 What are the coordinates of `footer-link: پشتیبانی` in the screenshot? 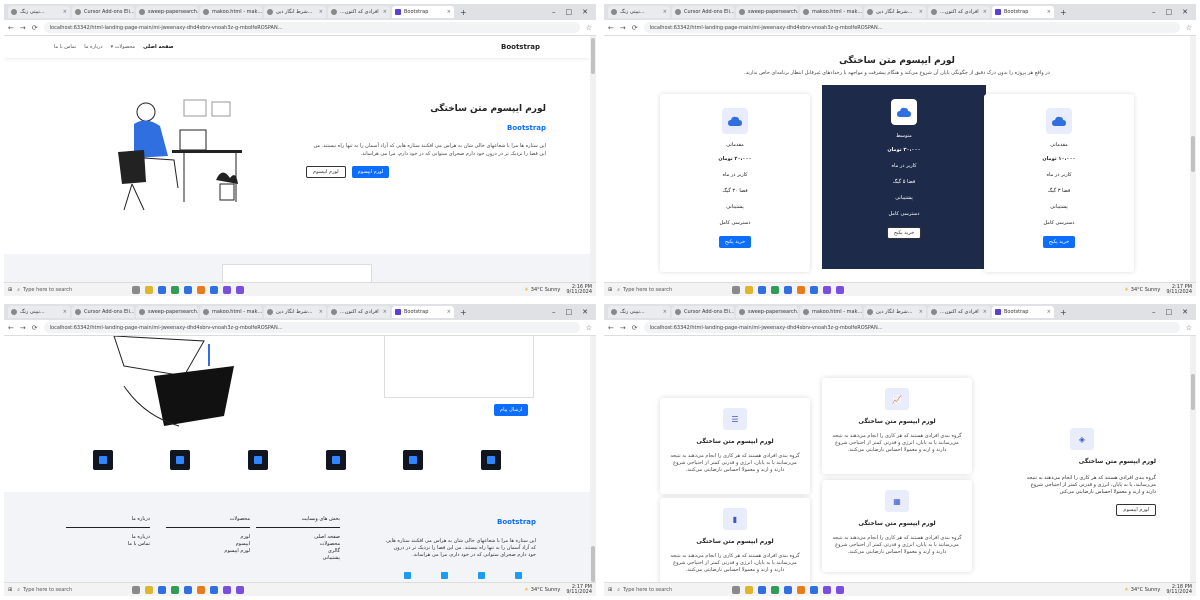 It's located at (298, 558).